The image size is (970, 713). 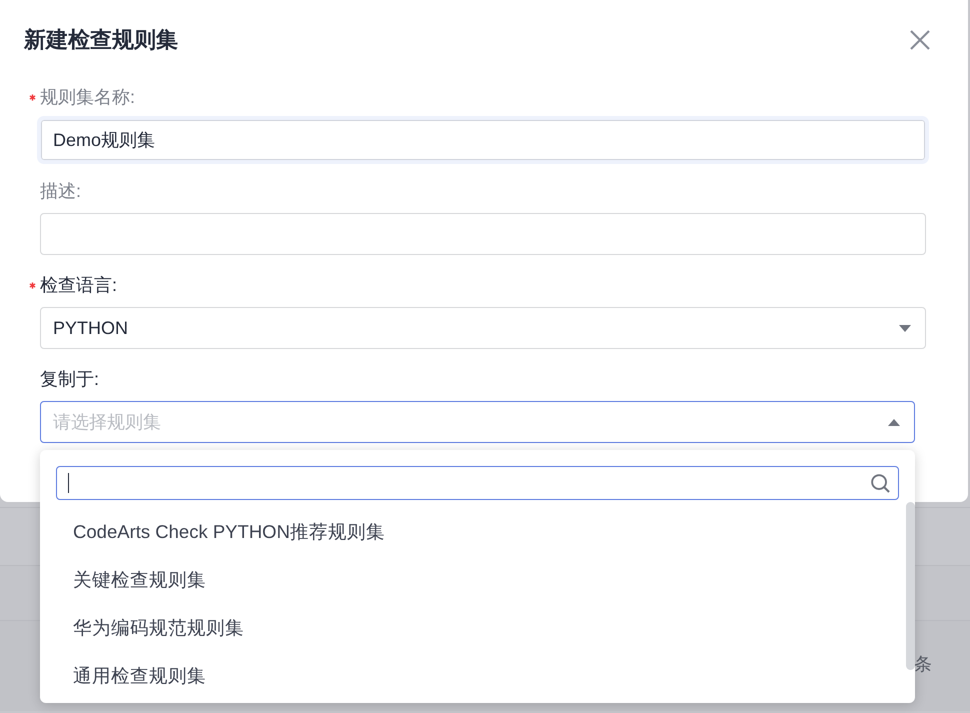 I want to click on search-field, so click(x=477, y=483).